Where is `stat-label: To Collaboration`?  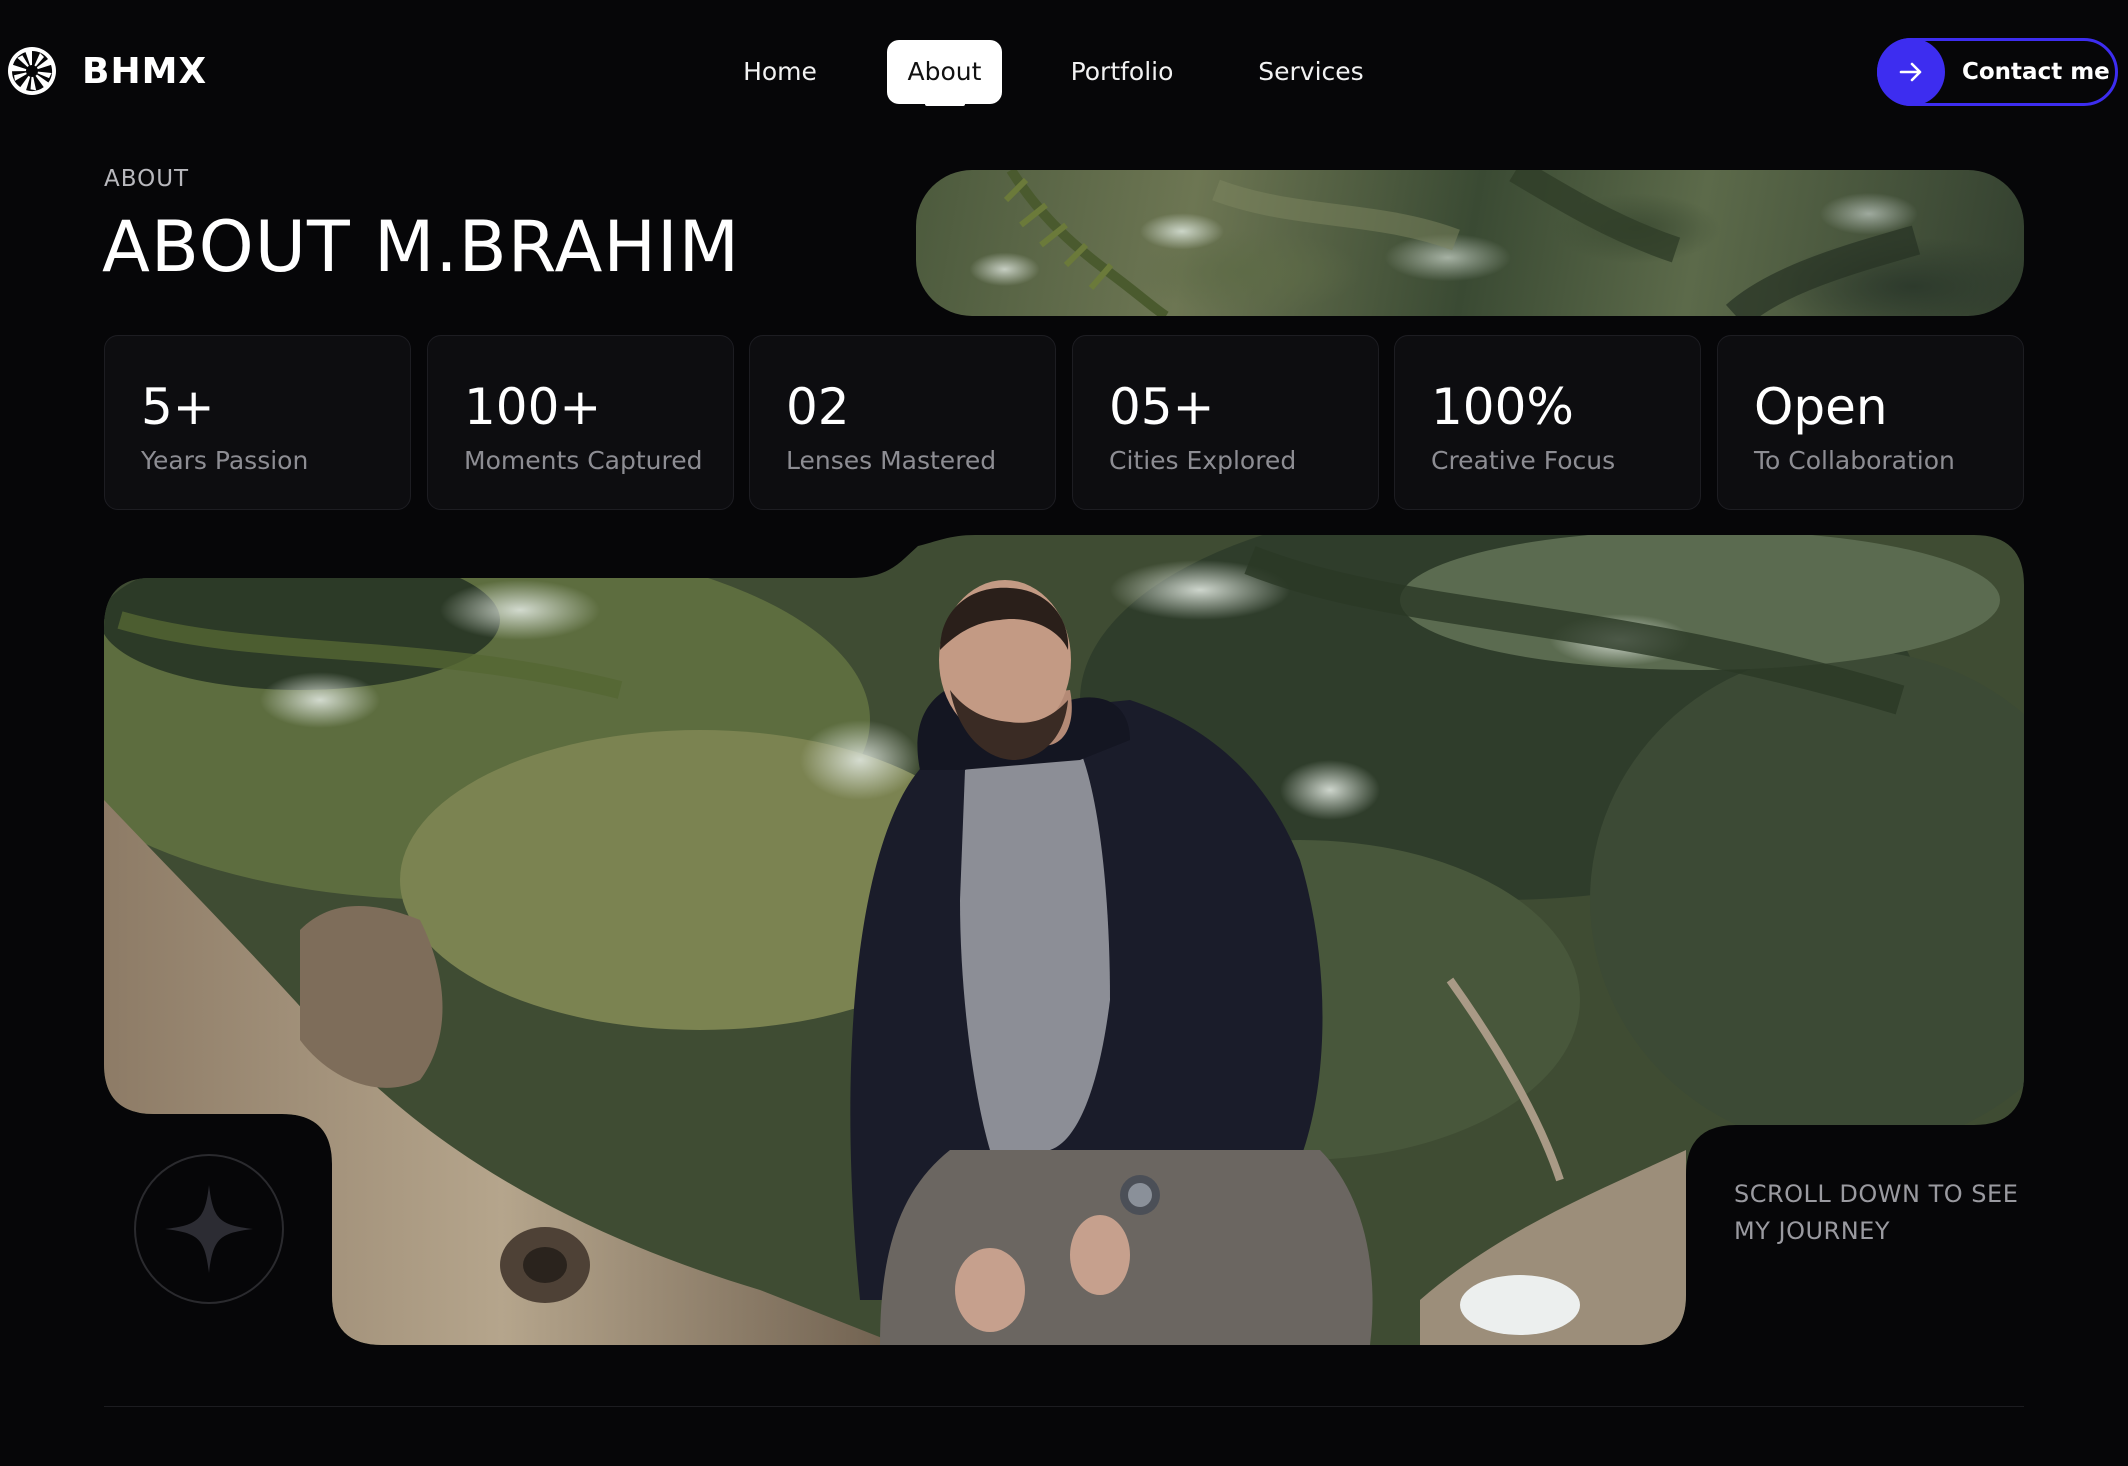 stat-label: To Collaboration is located at coordinates (1854, 460).